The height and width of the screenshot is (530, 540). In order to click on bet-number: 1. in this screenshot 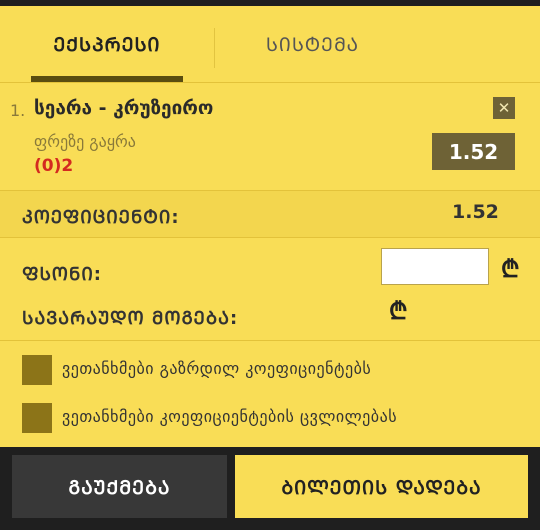, I will do `click(18, 110)`.